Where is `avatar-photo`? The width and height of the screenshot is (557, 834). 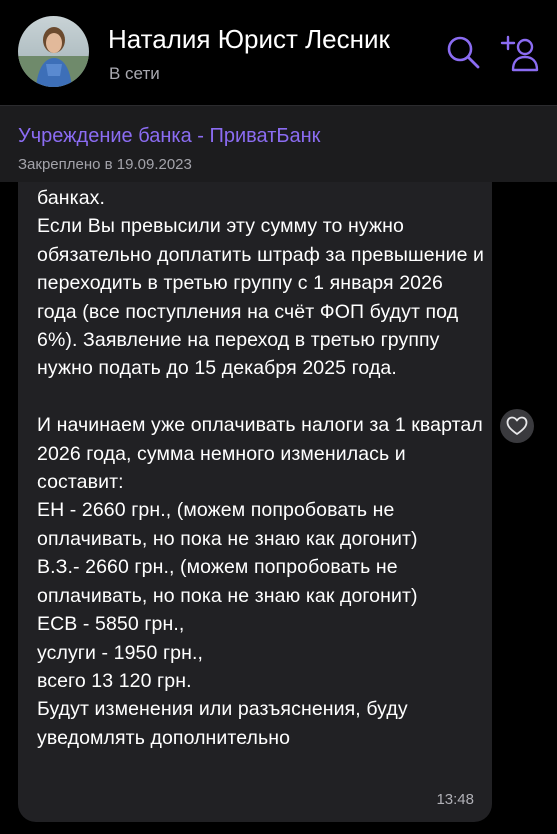 avatar-photo is located at coordinates (53, 51).